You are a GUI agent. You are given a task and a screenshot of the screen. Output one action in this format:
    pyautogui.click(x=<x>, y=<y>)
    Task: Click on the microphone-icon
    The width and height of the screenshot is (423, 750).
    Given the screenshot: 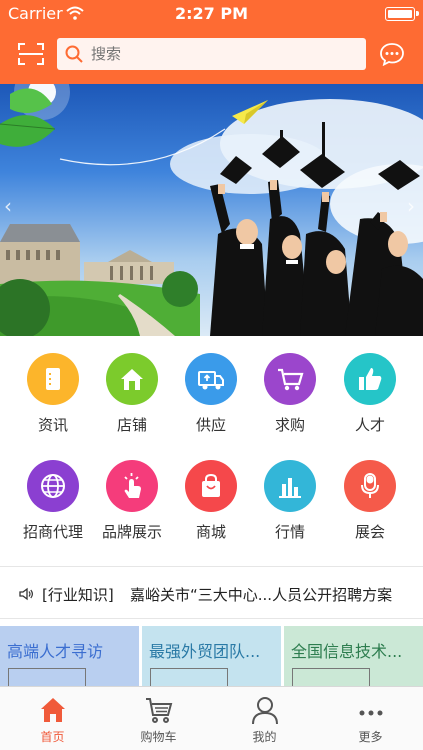 What is the action you would take?
    pyautogui.click(x=370, y=486)
    